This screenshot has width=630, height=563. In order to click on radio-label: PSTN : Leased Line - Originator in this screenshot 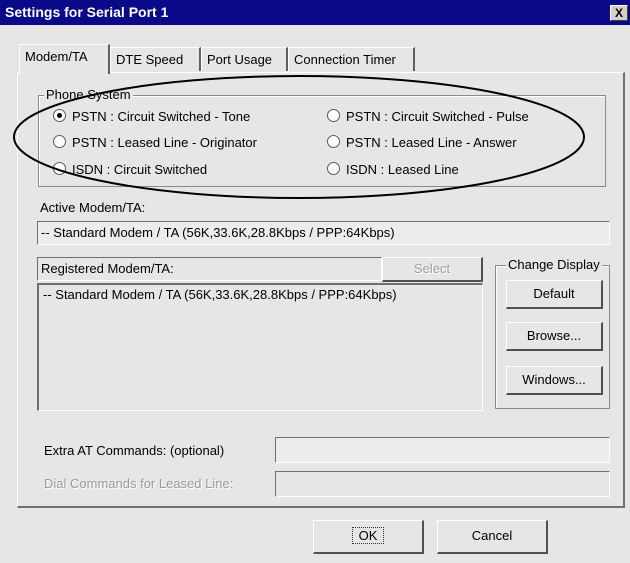, I will do `click(164, 142)`.